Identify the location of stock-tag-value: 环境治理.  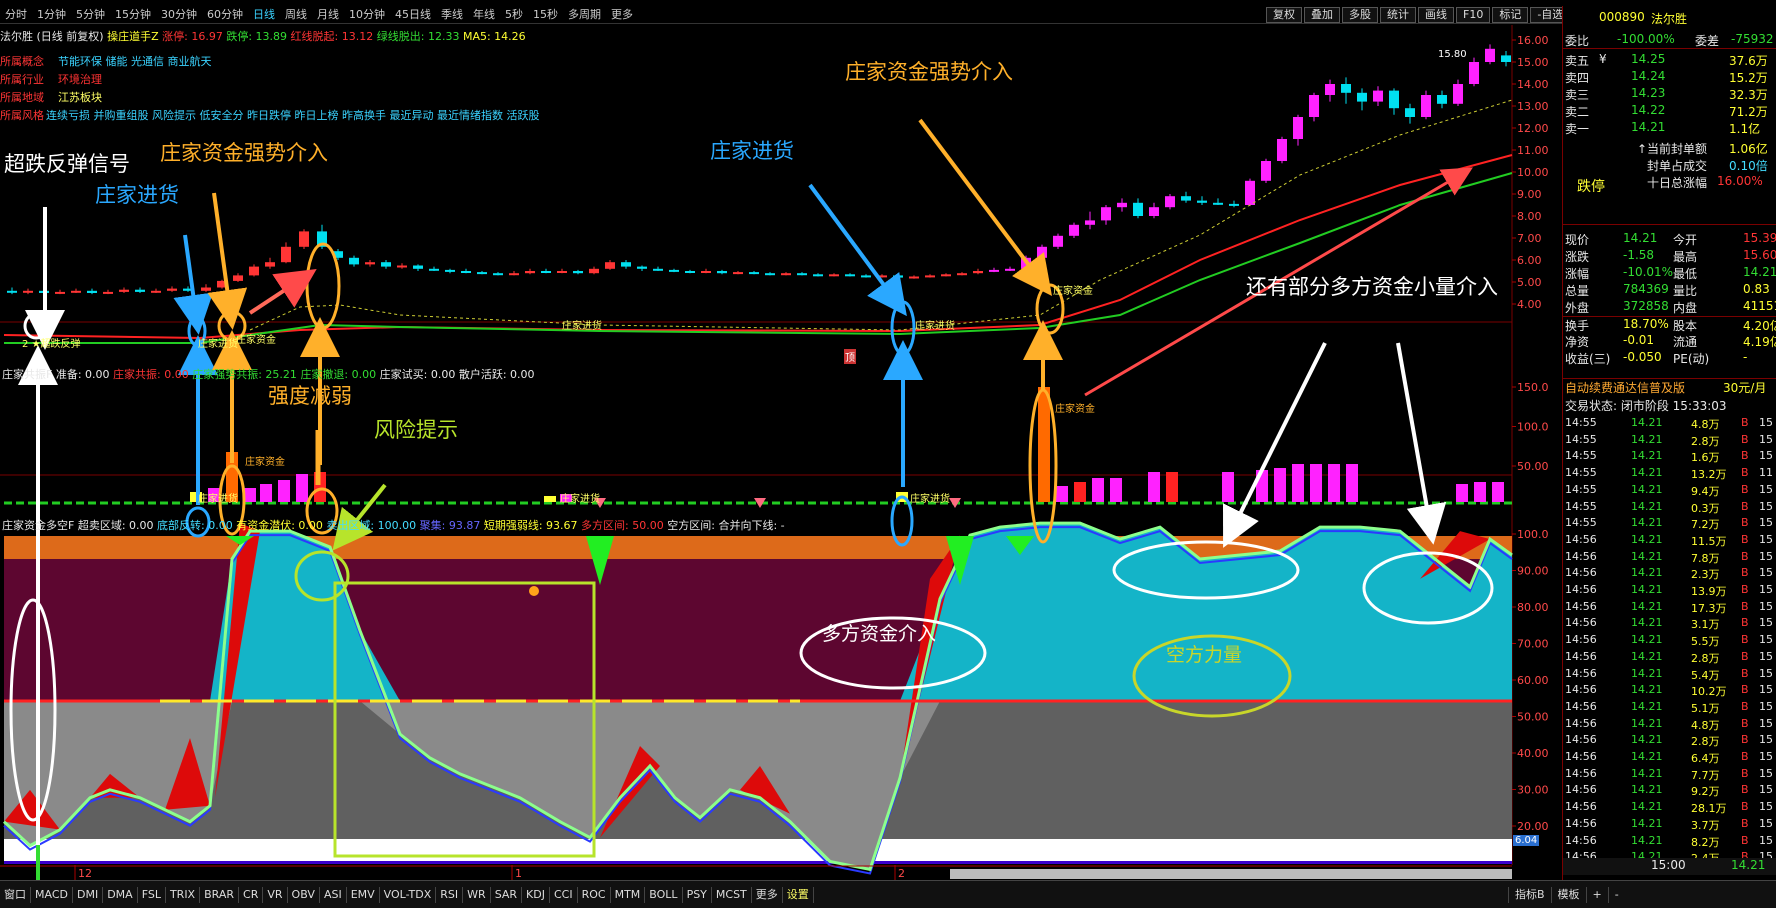
(80, 79).